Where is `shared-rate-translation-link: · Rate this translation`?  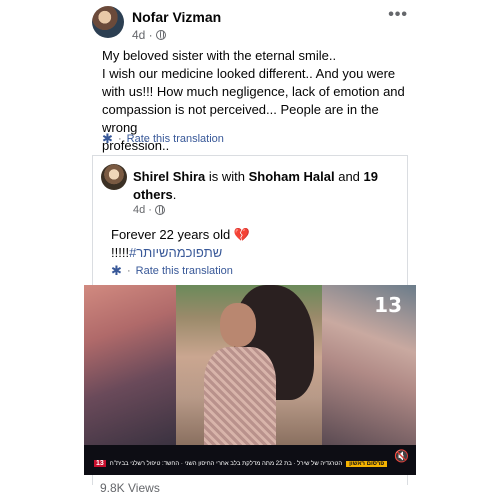 shared-rate-translation-link: · Rate this translation is located at coordinates (172, 271).